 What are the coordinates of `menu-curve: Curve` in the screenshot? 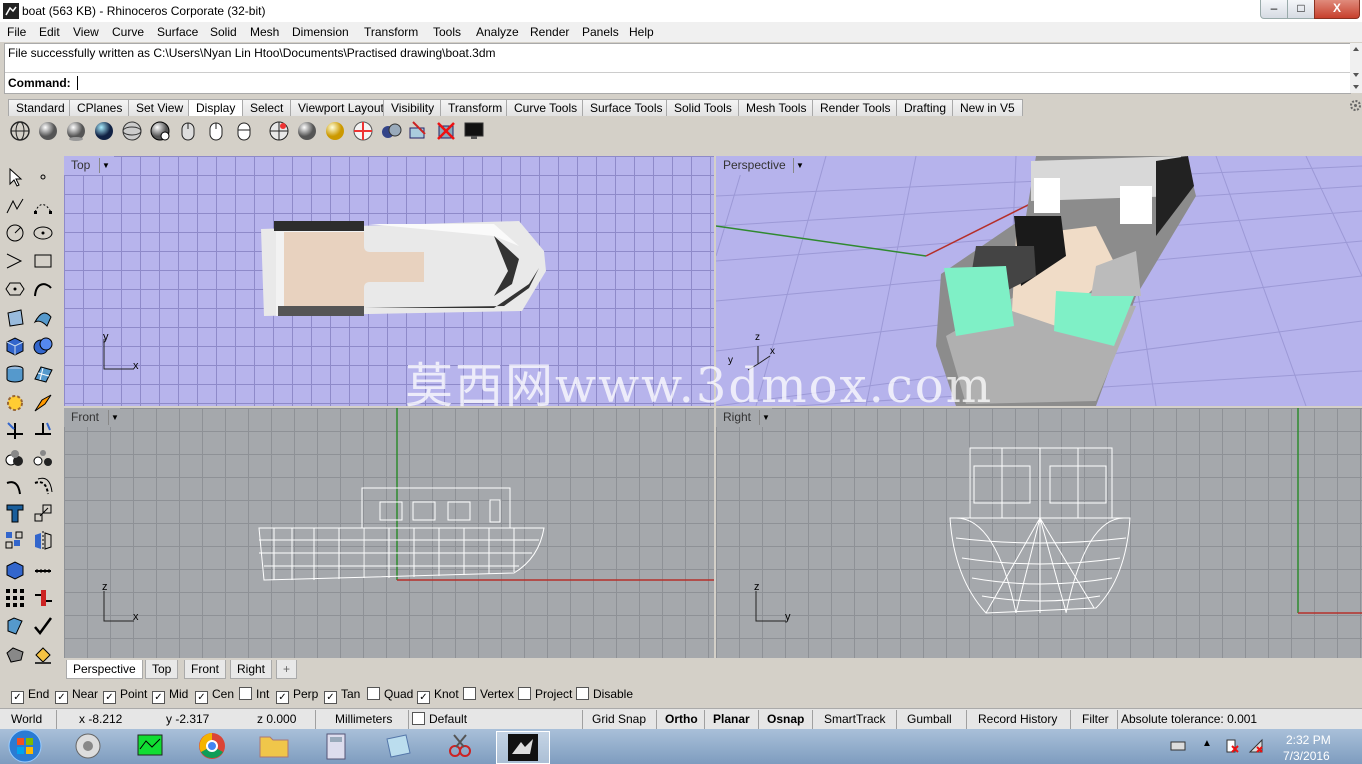 It's located at (128, 32).